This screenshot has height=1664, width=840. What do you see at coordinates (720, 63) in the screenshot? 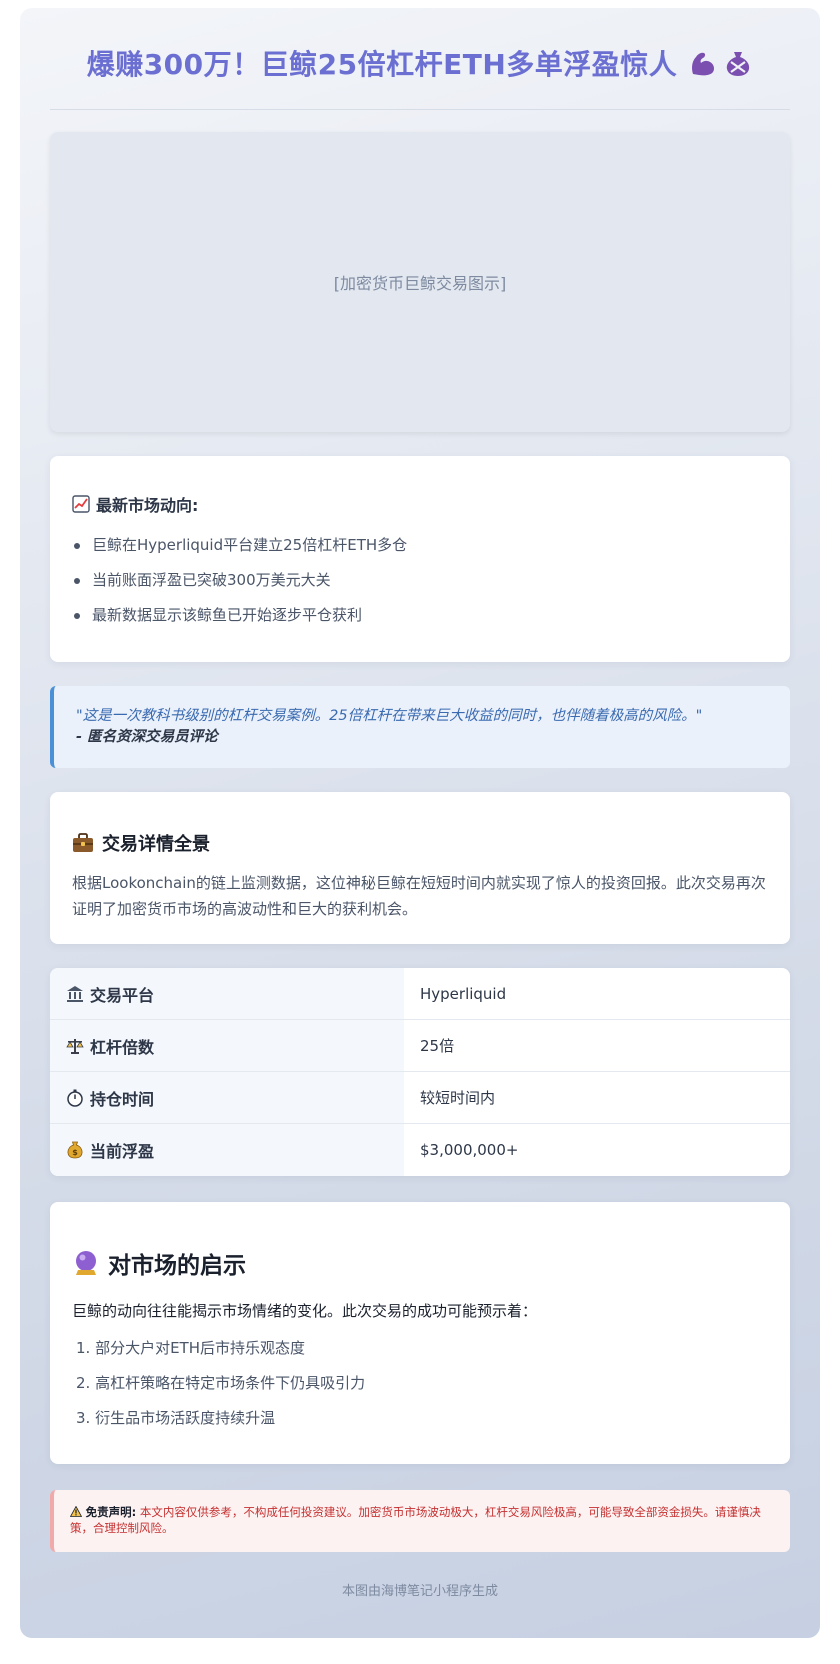
I see `title-icons` at bounding box center [720, 63].